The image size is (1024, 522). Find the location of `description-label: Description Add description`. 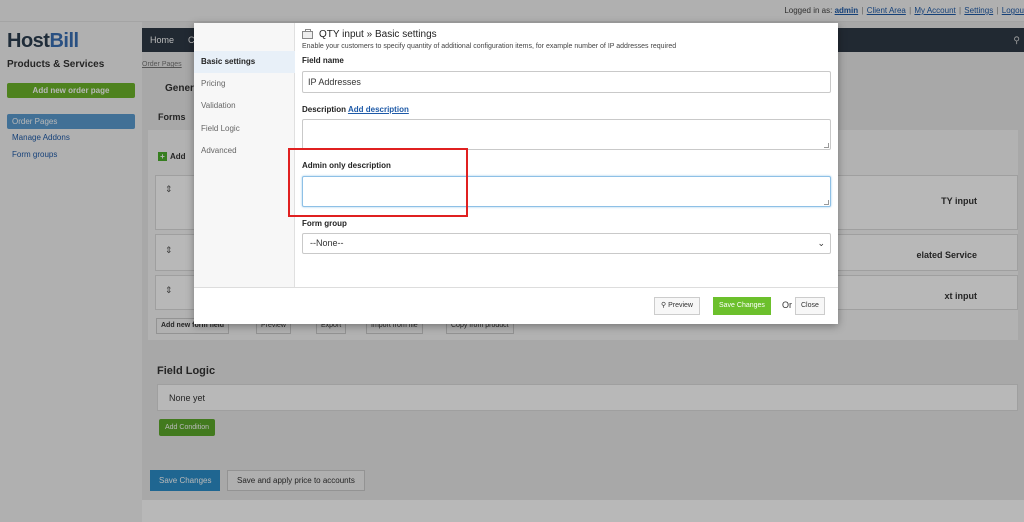

description-label: Description Add description is located at coordinates (355, 109).